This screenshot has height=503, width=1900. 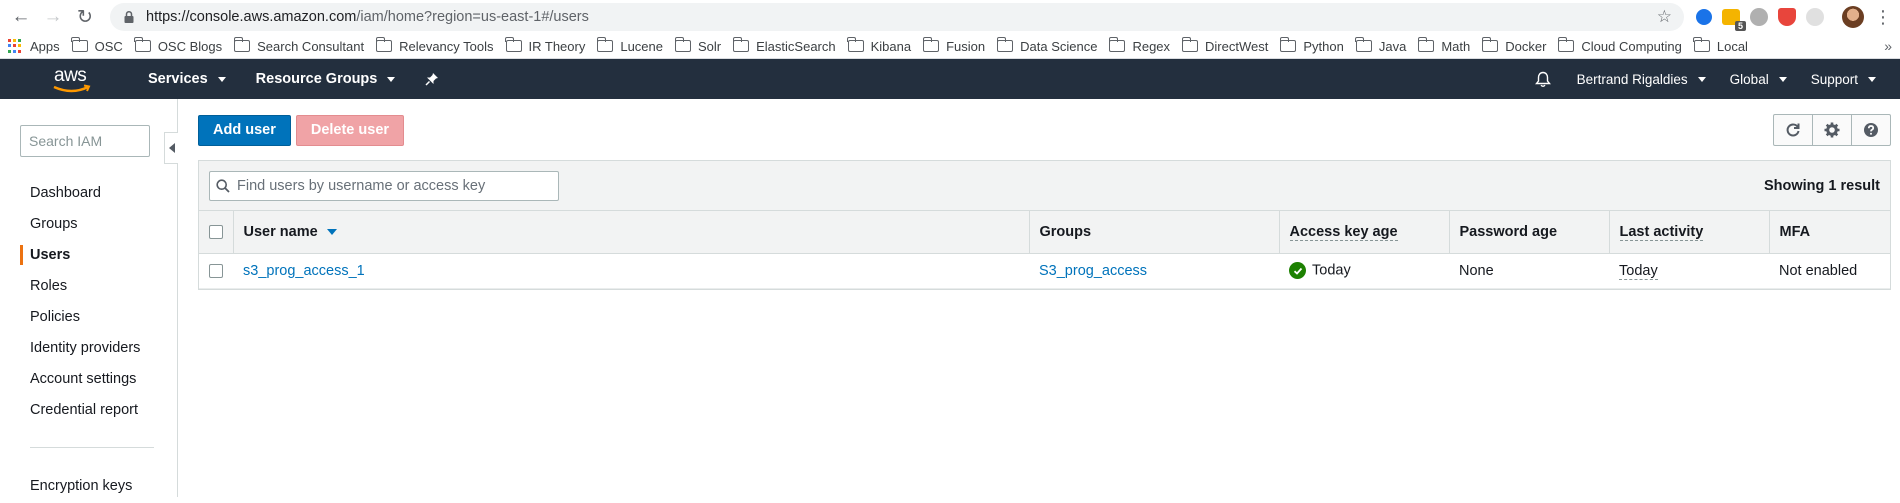 What do you see at coordinates (966, 46) in the screenshot?
I see `bookmark-label: Fusion` at bounding box center [966, 46].